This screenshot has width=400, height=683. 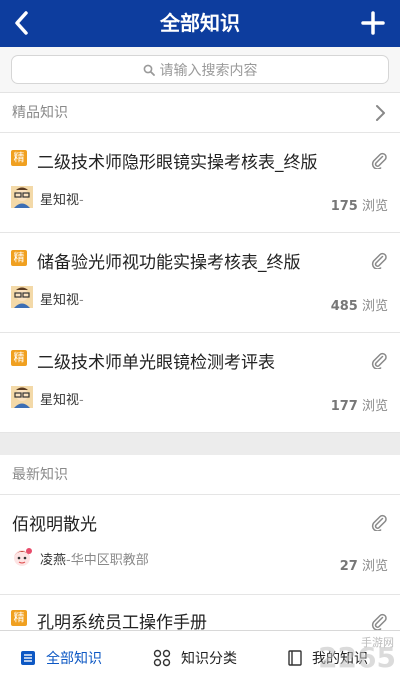 I want to click on book-icon, so click(x=295, y=657).